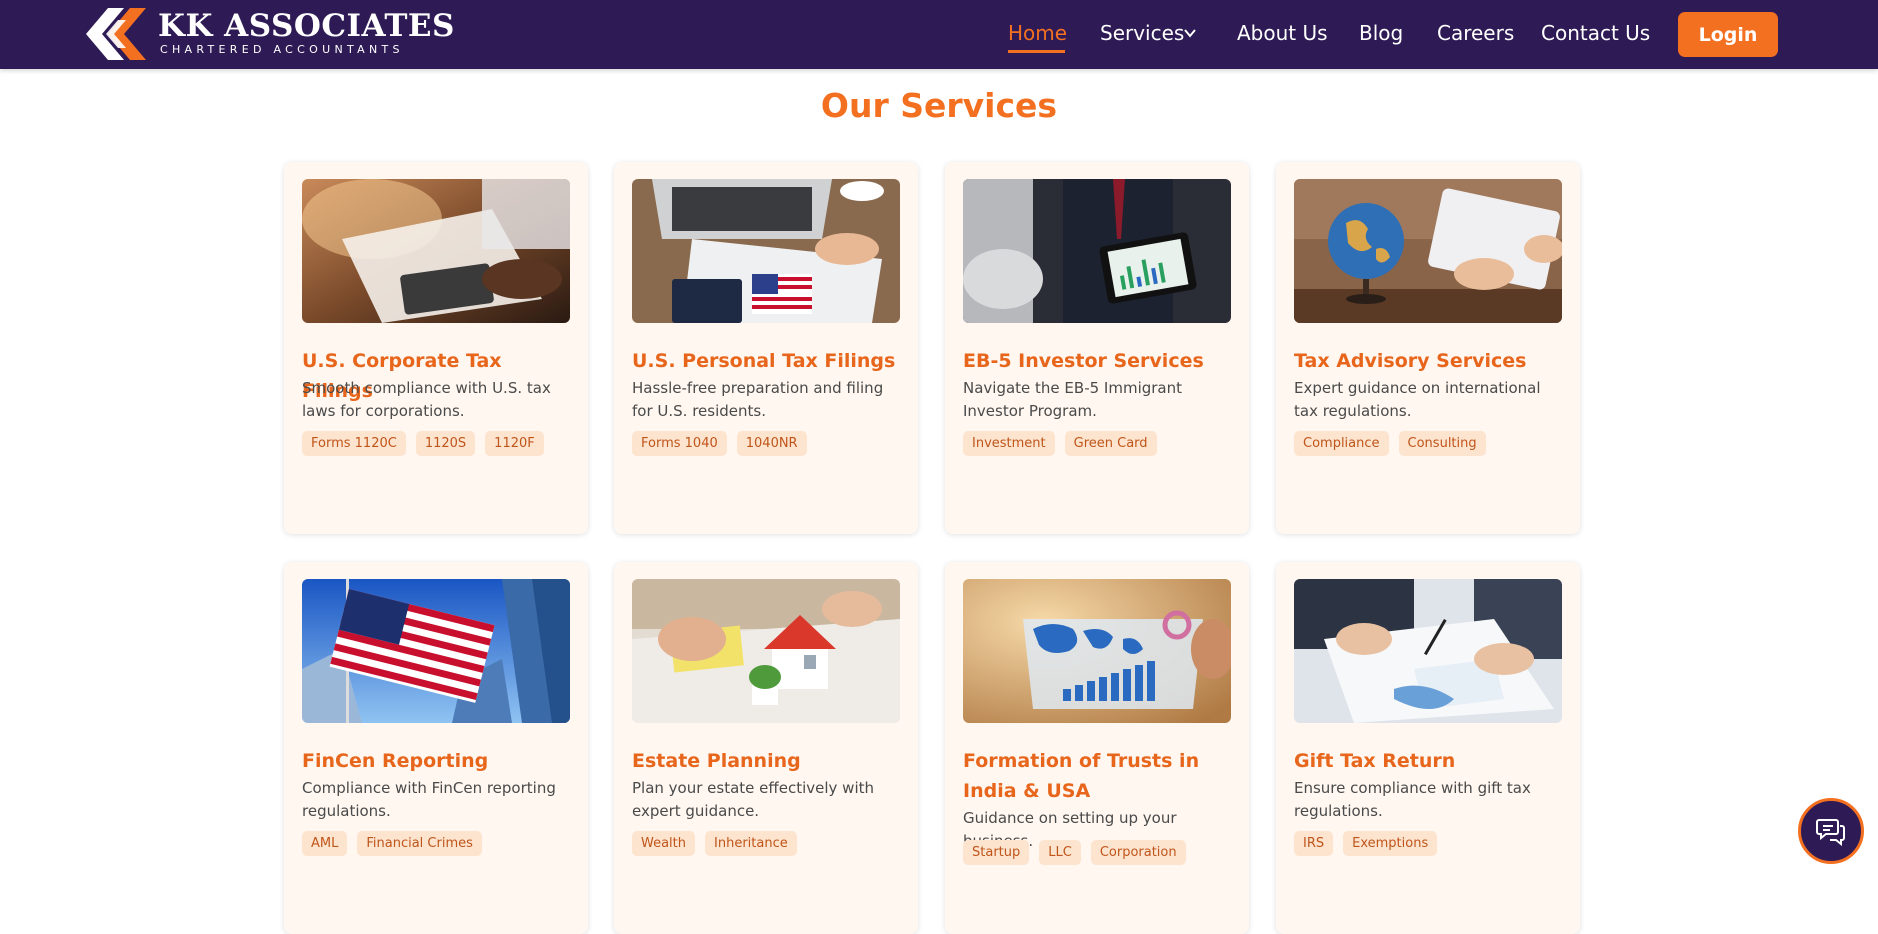  What do you see at coordinates (679, 443) in the screenshot?
I see `tag: Forms 1040` at bounding box center [679, 443].